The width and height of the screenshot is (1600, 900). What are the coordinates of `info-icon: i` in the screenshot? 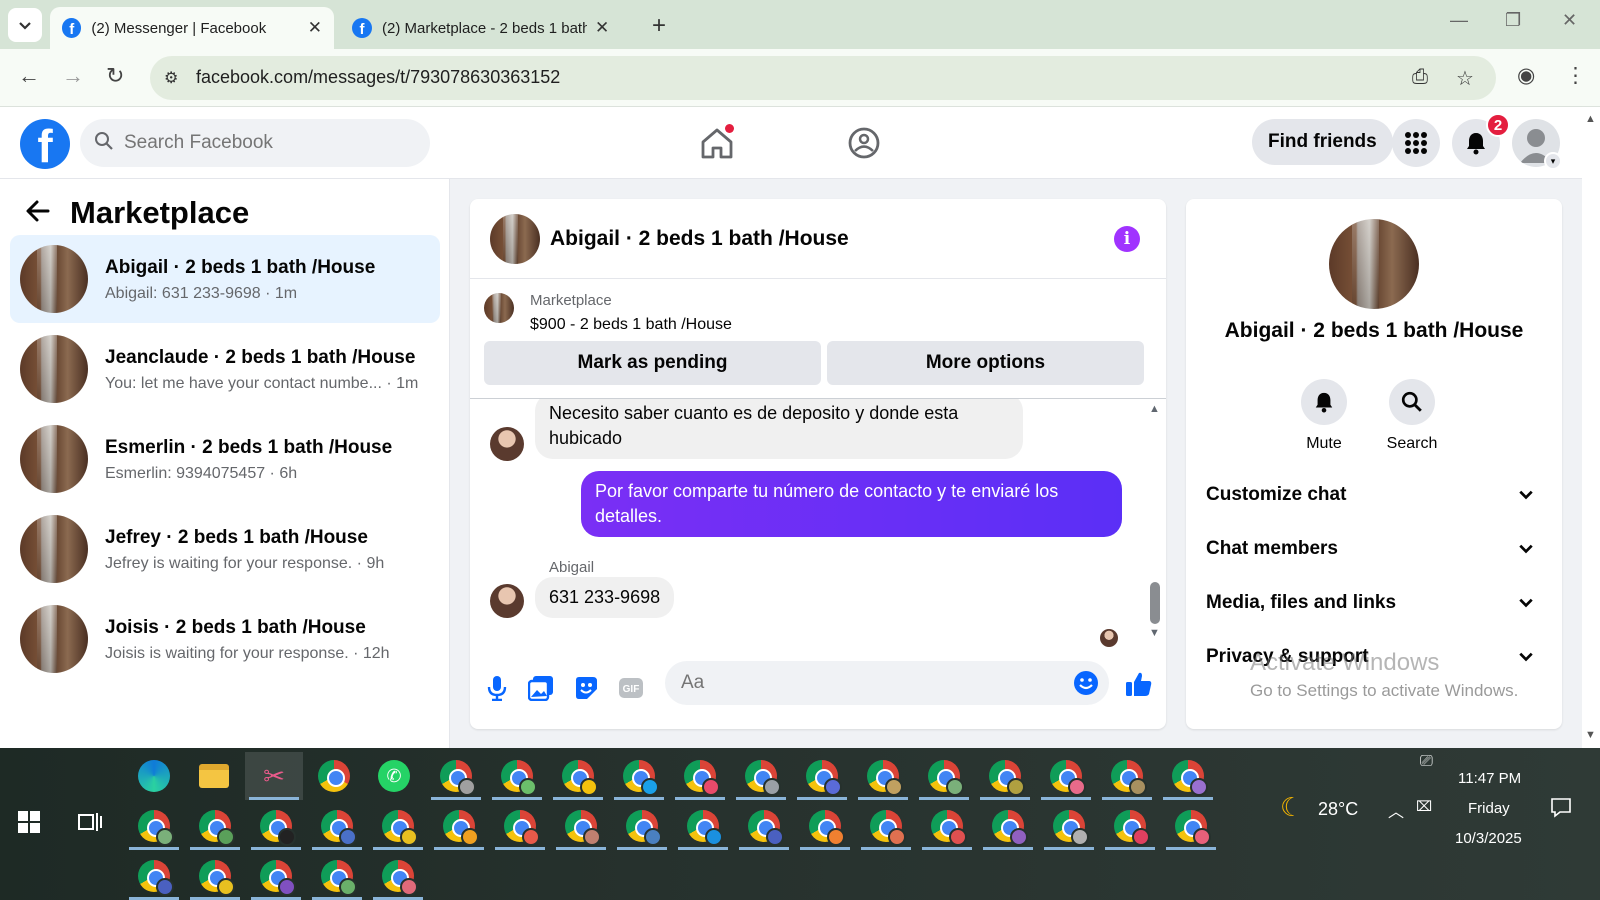 It's located at (1127, 239).